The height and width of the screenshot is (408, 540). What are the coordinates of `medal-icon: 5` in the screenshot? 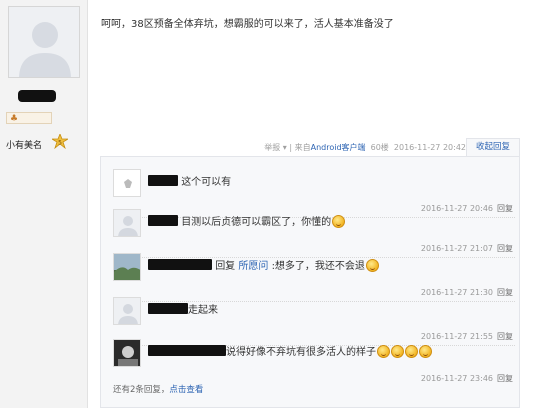 It's located at (60, 142).